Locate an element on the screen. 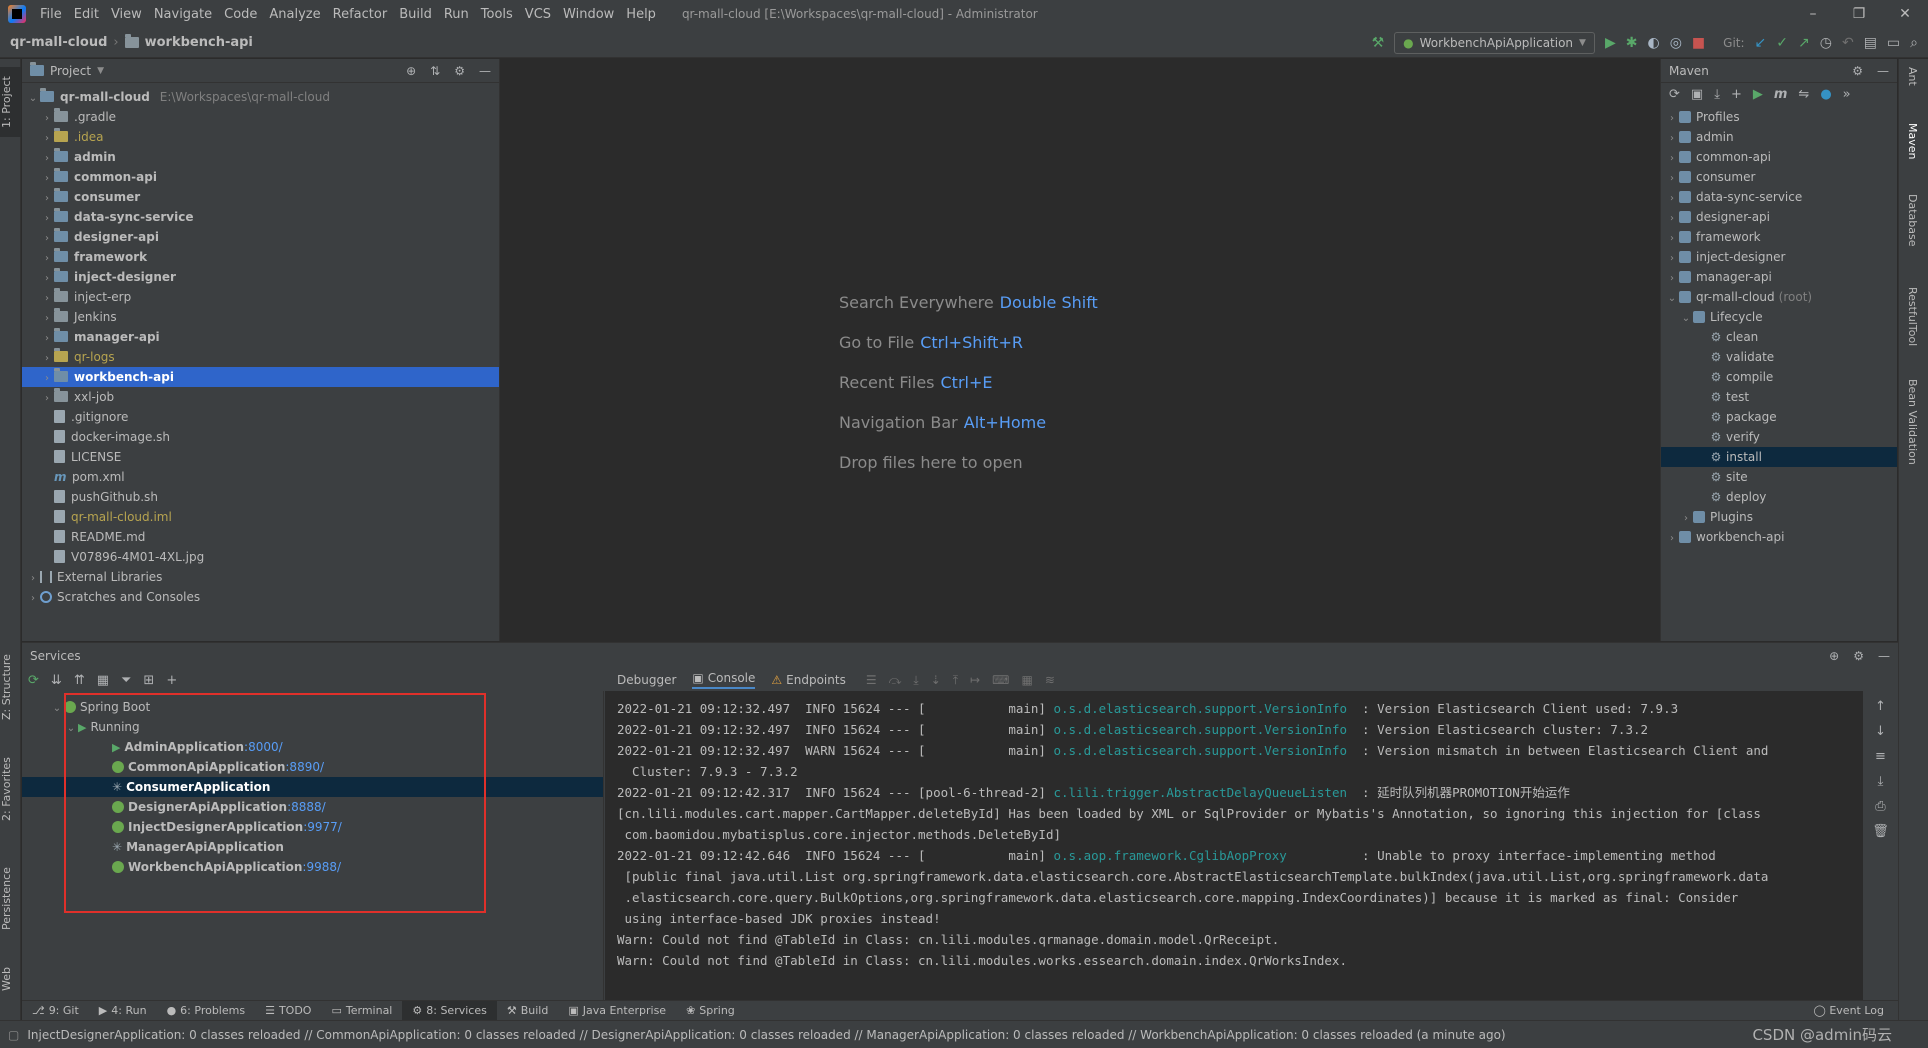 This screenshot has width=1928, height=1048. service-app-item: WorkbenchApiApplication:9988/ is located at coordinates (312, 867).